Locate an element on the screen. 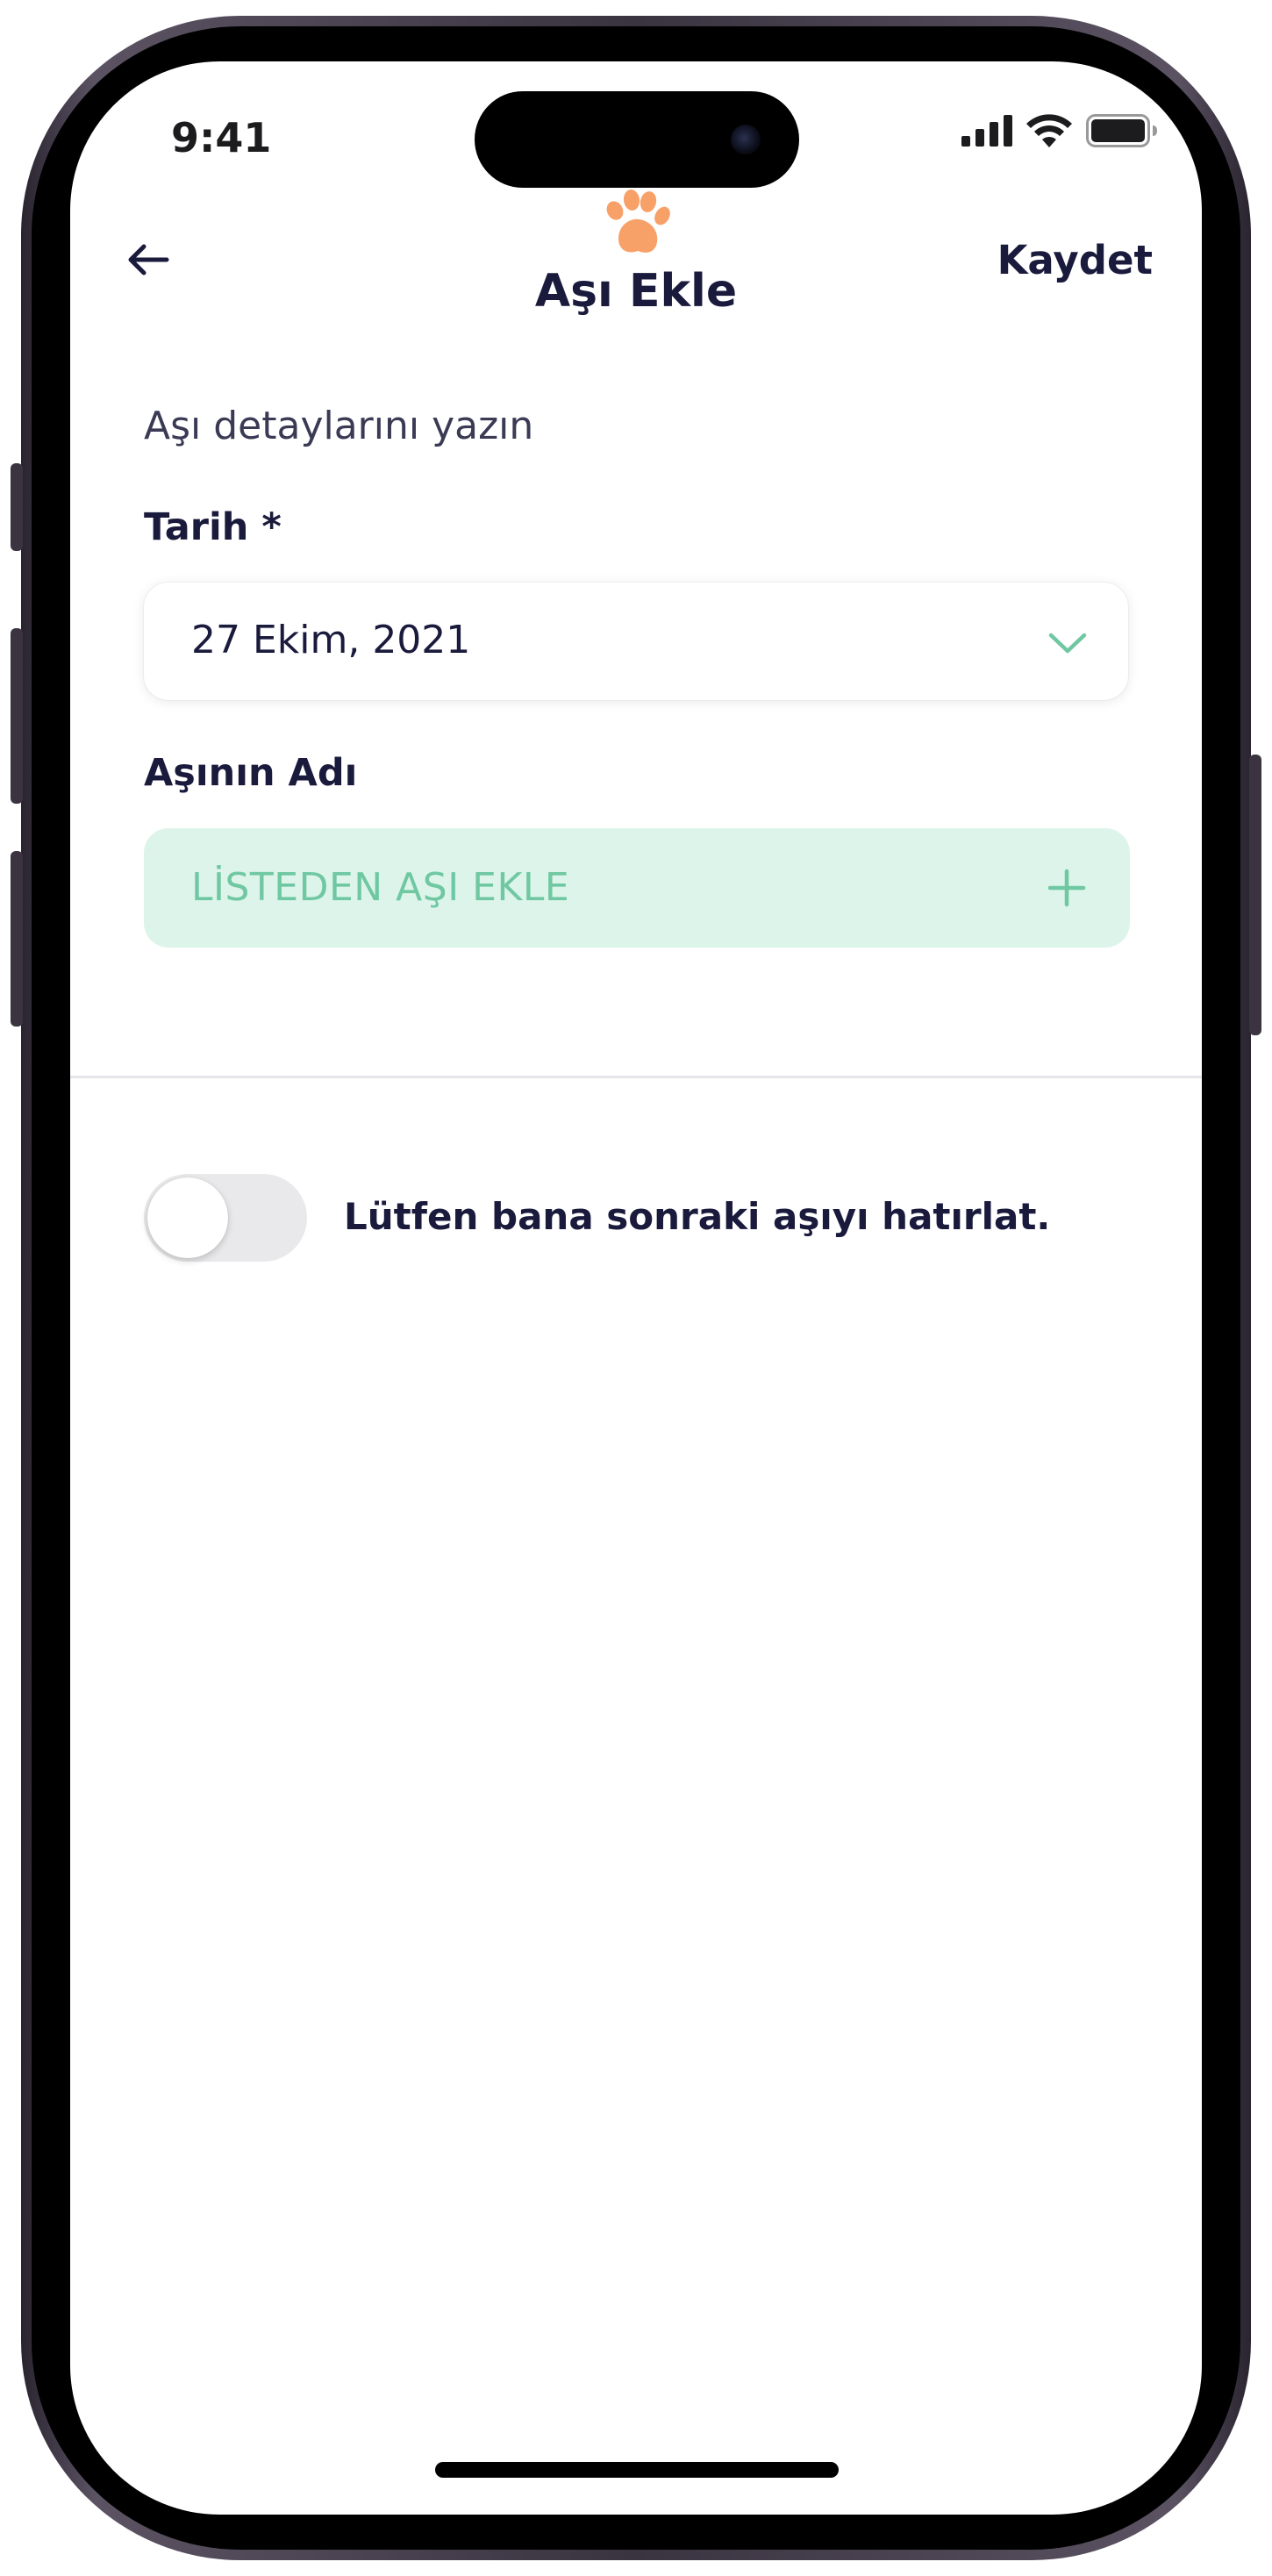 The height and width of the screenshot is (2576, 1272). volume-up-button is located at coordinates (17, 716).